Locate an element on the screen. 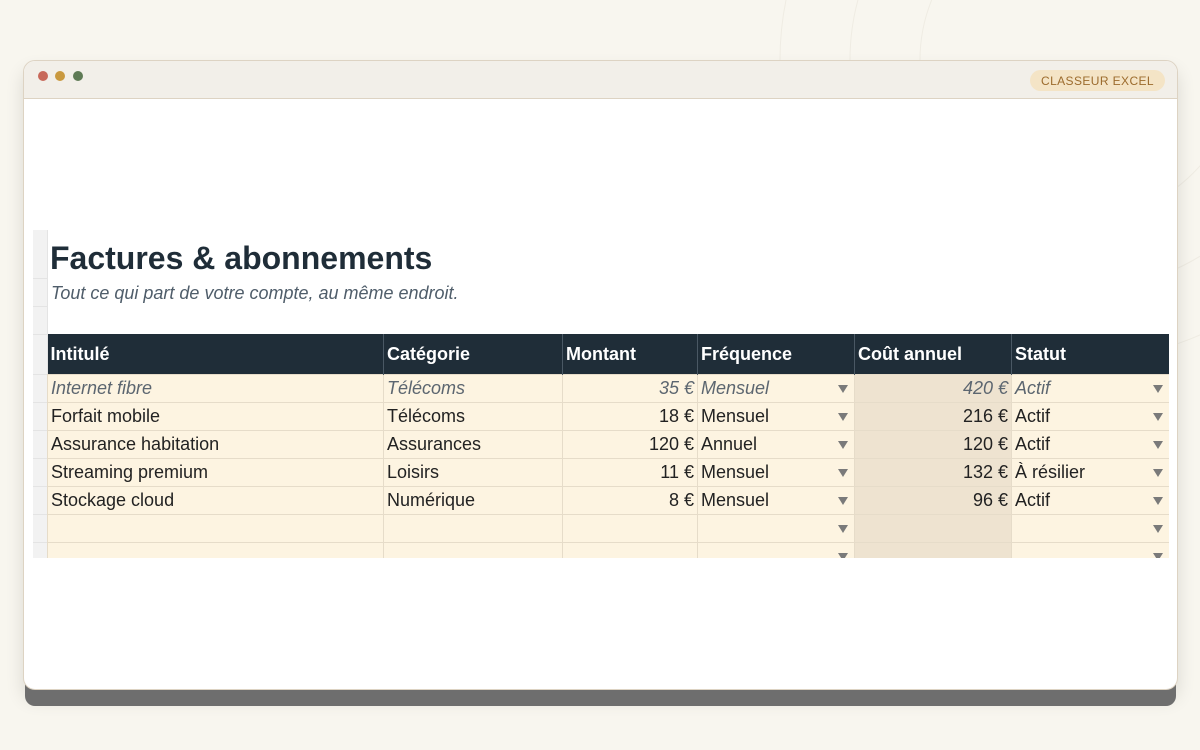 The width and height of the screenshot is (1200, 750). cell-montant: 18 € is located at coordinates (630, 416).